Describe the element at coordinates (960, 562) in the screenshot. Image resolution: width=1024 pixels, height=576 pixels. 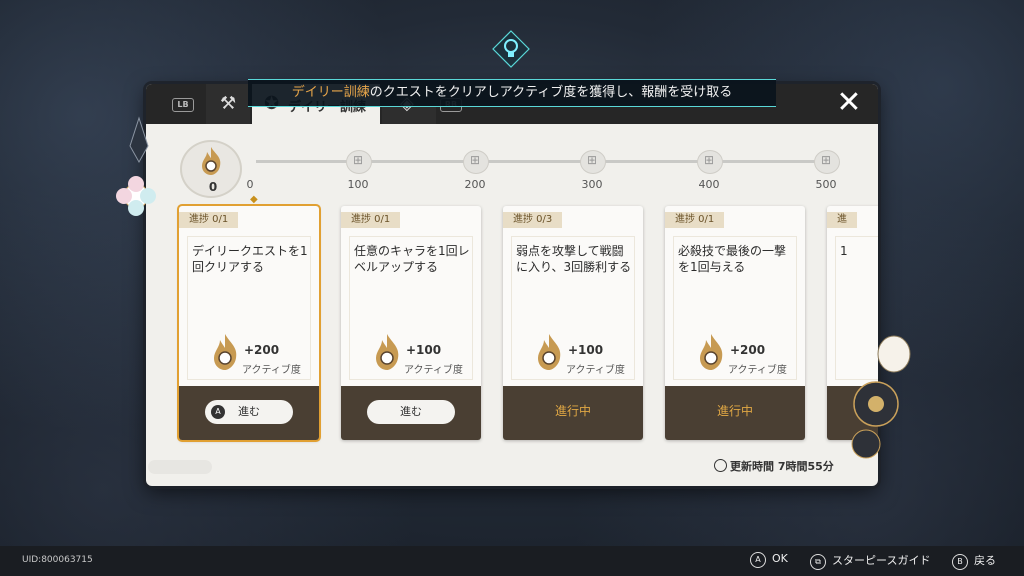
I see `b-button-icon: B` at that location.